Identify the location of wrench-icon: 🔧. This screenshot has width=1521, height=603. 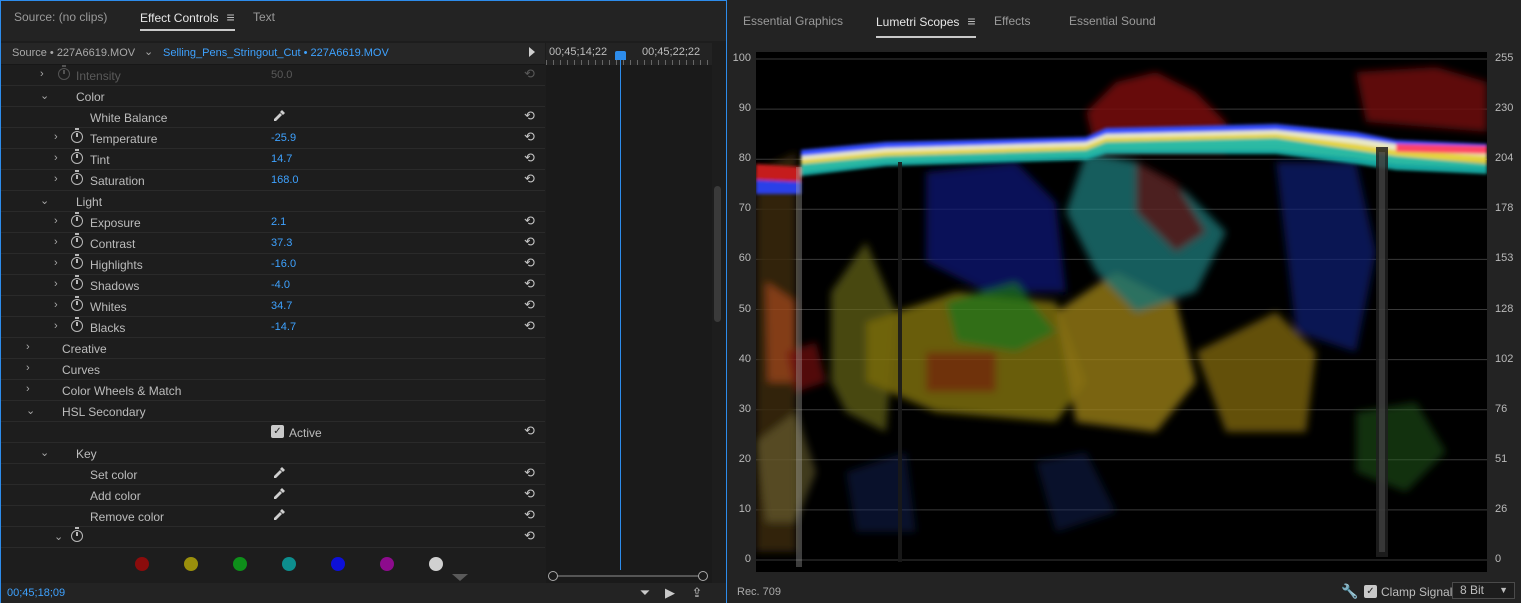
(1349, 591).